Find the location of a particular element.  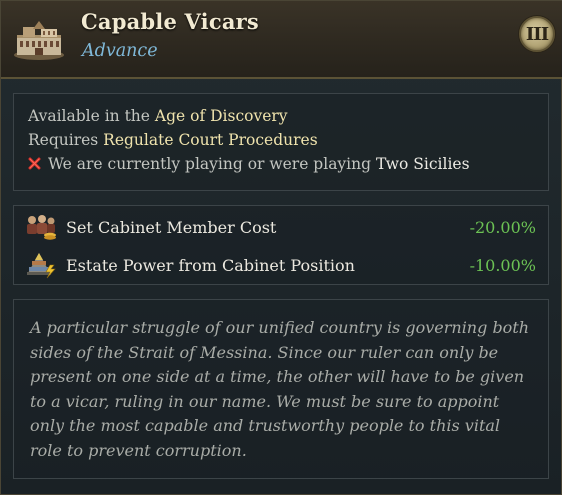

age-name-link: Age of Discovery is located at coordinates (221, 116).